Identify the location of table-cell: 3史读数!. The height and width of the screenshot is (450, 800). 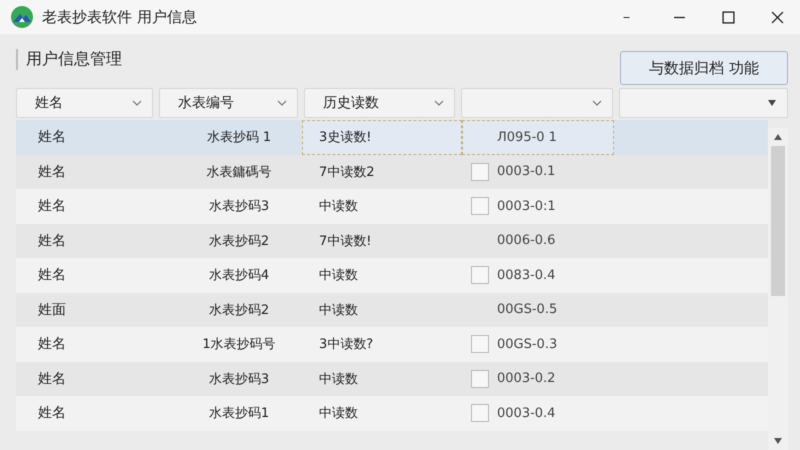
(382, 137).